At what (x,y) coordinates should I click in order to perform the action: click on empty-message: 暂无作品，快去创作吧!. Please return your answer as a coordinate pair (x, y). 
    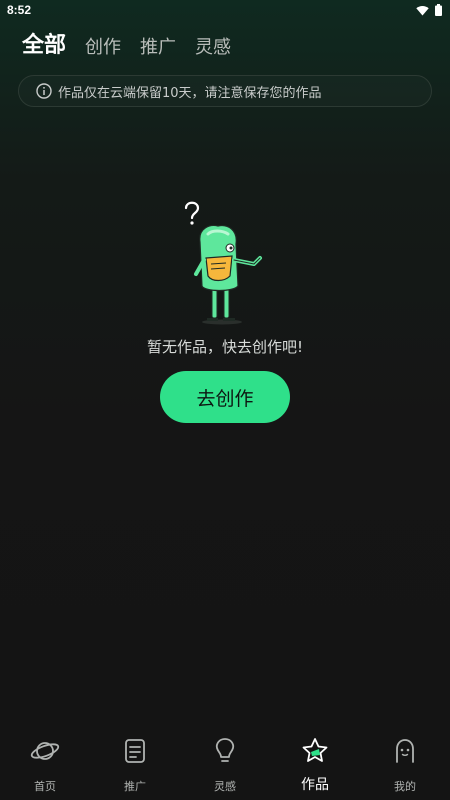
    Looking at the image, I should click on (224, 347).